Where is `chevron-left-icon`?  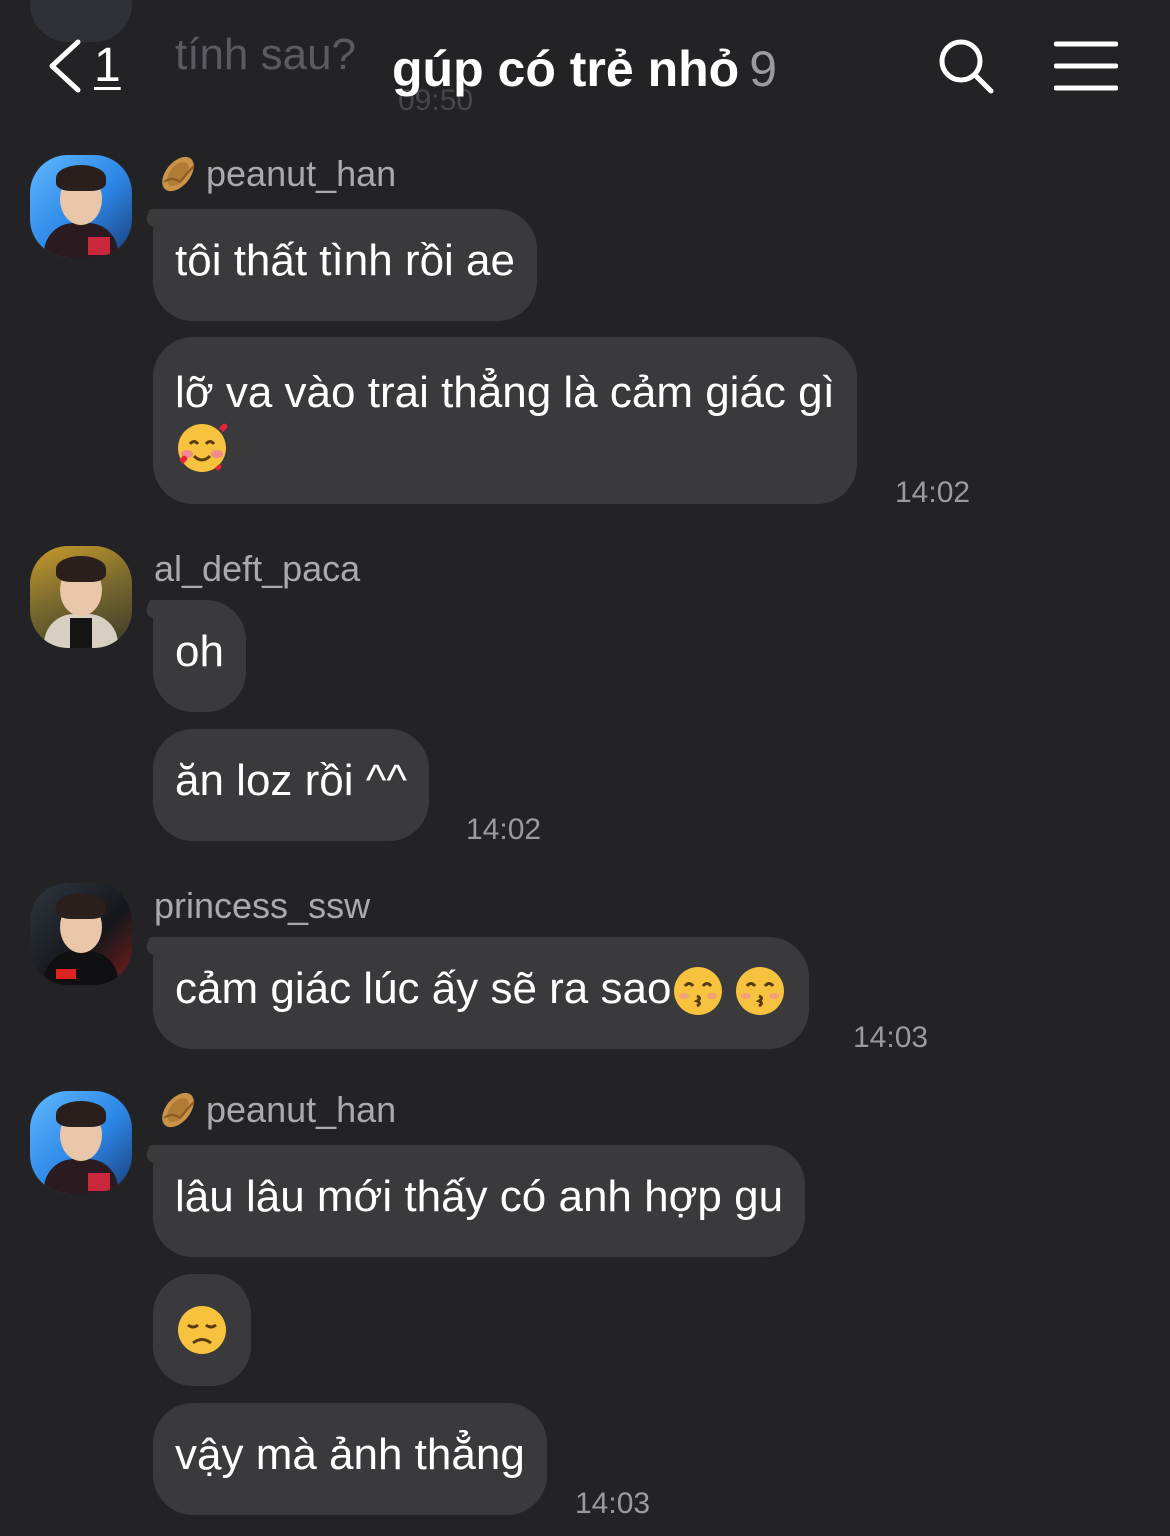 chevron-left-icon is located at coordinates (65, 66).